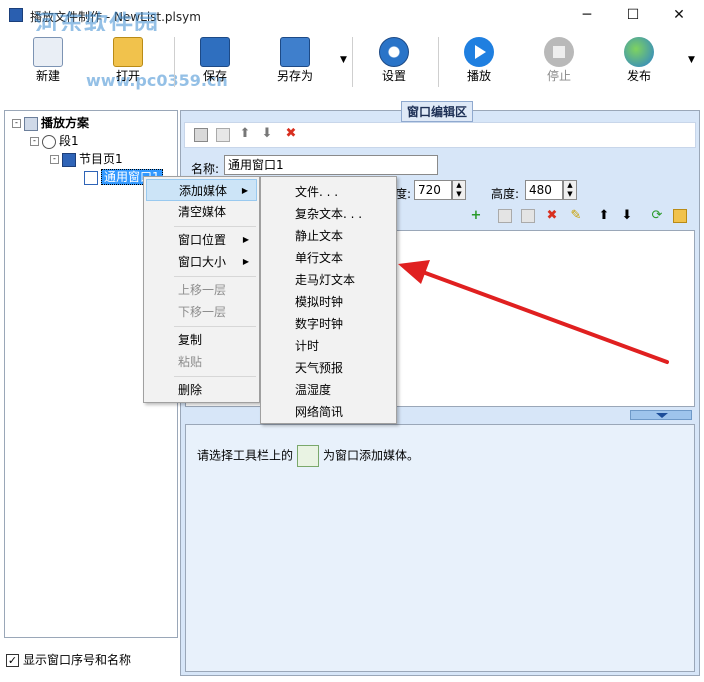 Image resolution: width=704 pixels, height=682 pixels. I want to click on save-as-button: 另存为, so click(295, 63).